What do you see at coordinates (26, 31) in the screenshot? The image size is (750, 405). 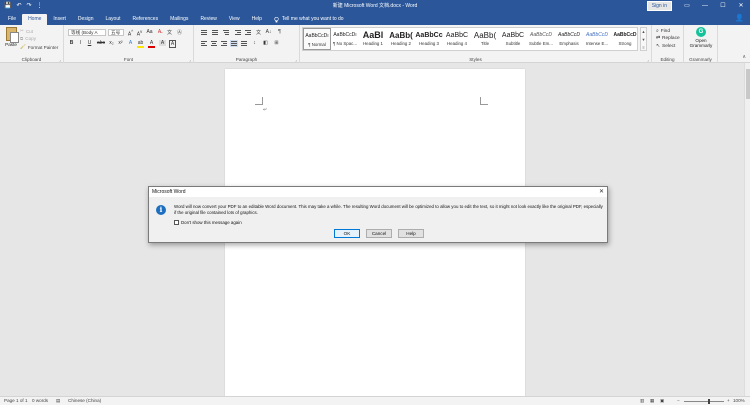 I see `cut-button: ✂ Cut` at bounding box center [26, 31].